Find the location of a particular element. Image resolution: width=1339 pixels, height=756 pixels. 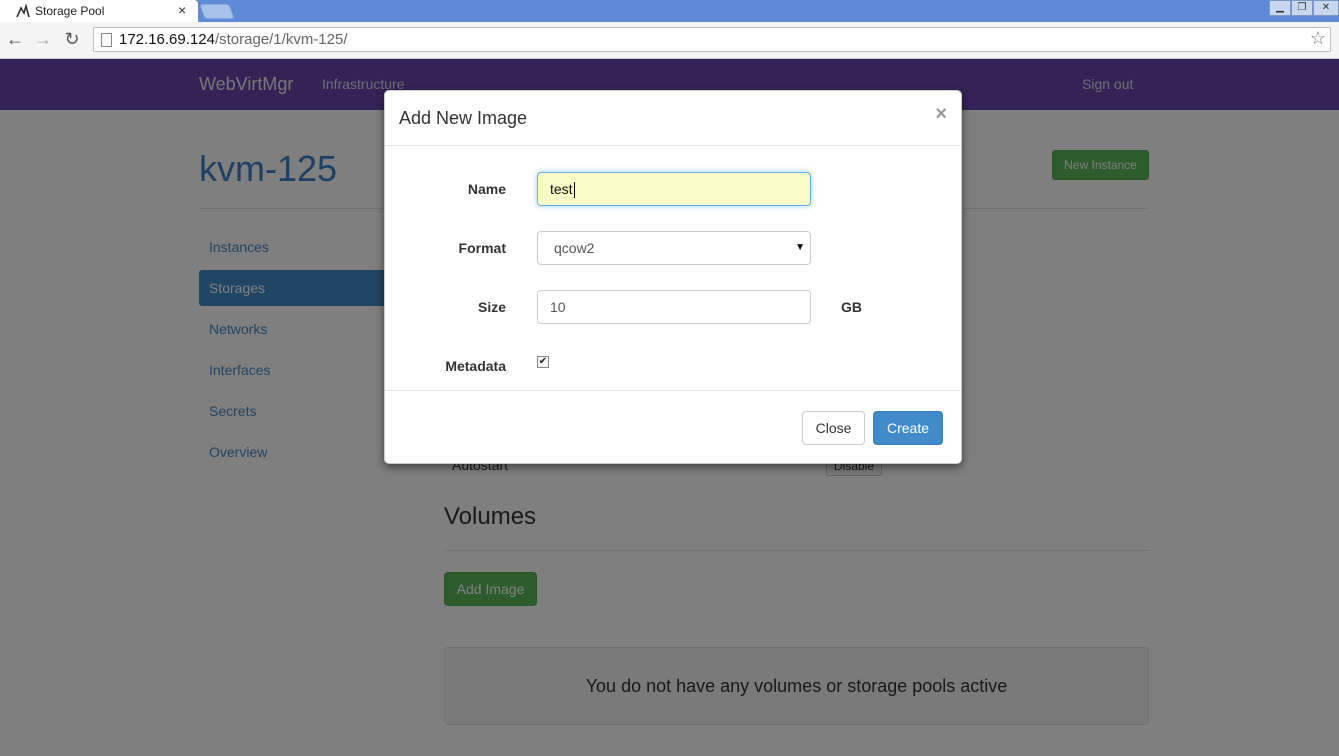

metadata-label: Metadata is located at coordinates (475, 366).